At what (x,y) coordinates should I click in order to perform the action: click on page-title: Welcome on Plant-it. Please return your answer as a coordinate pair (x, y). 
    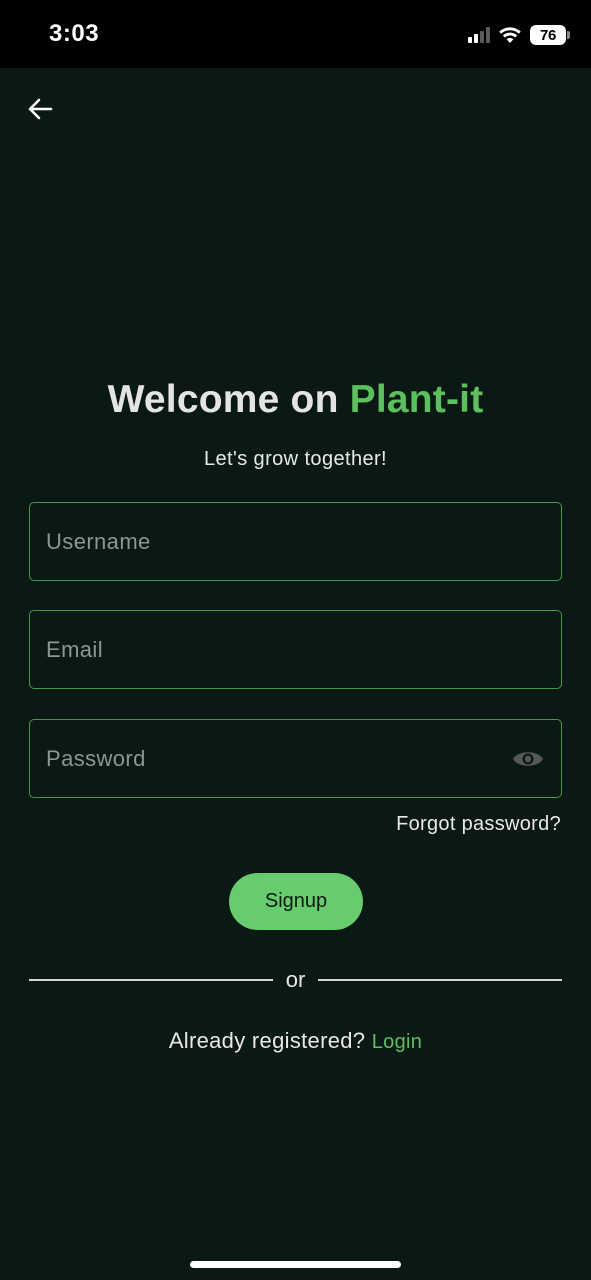
    Looking at the image, I should click on (295, 400).